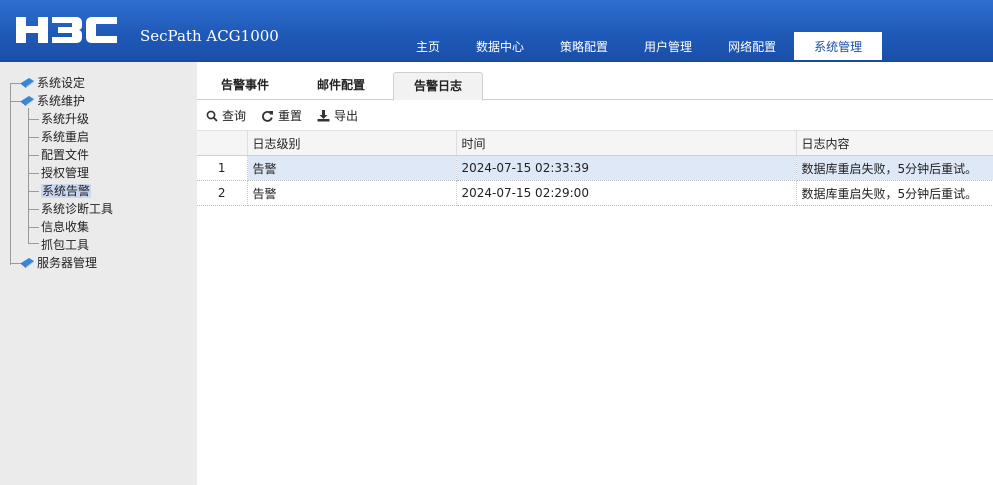 Image resolution: width=993 pixels, height=485 pixels. I want to click on table-header-row: 日志级别 时间 日志内容, so click(595, 143).